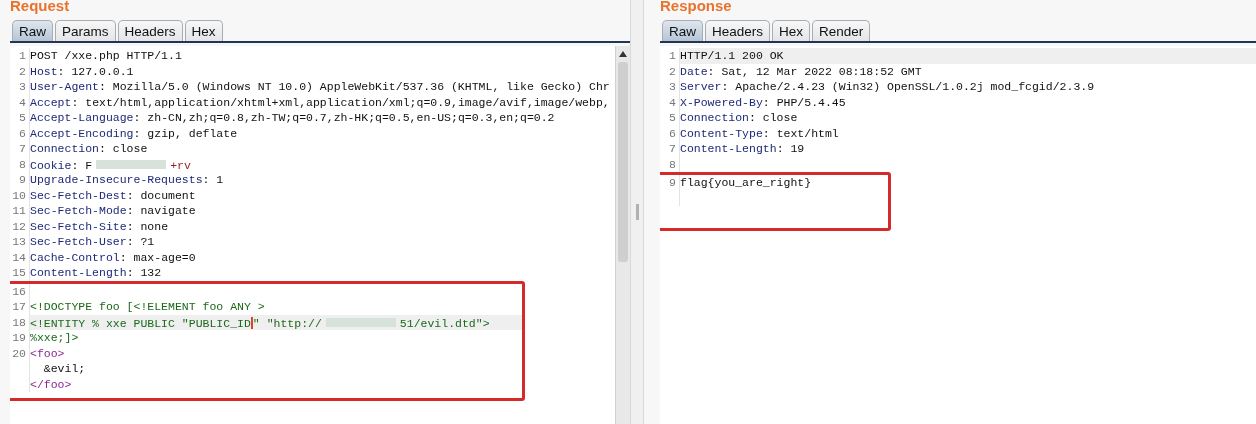 This screenshot has width=1256, height=424. What do you see at coordinates (732, 56) in the screenshot?
I see `code-line: HTTP/1.1 200 OK` at bounding box center [732, 56].